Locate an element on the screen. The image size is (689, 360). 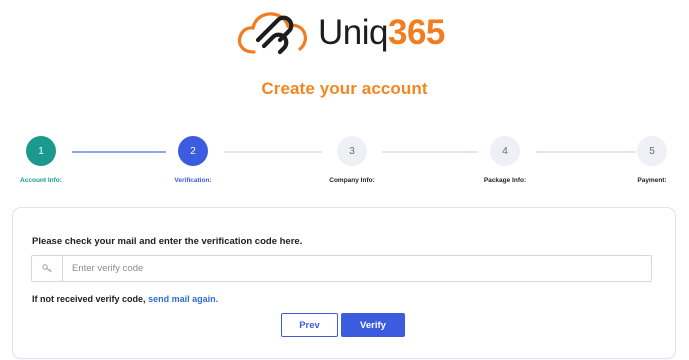
step-5-label: Payment: is located at coordinates (652, 180).